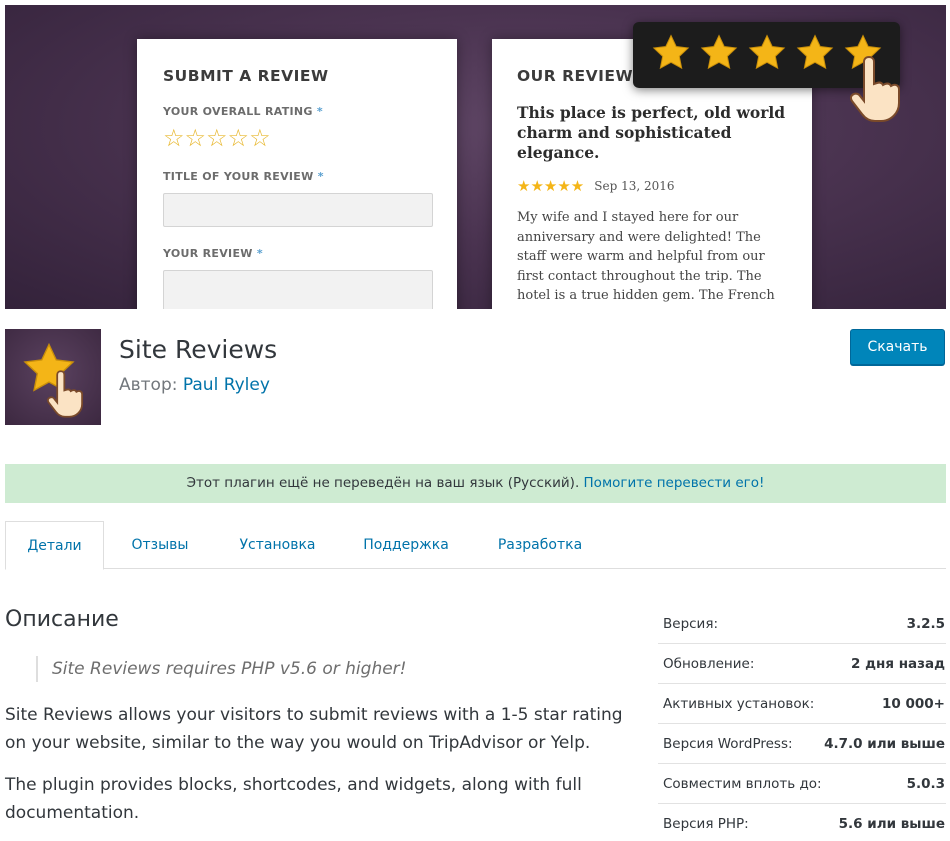  I want to click on meta-row-tested-up-to: Совместим вплоть до: 5.0.3, so click(802, 784).